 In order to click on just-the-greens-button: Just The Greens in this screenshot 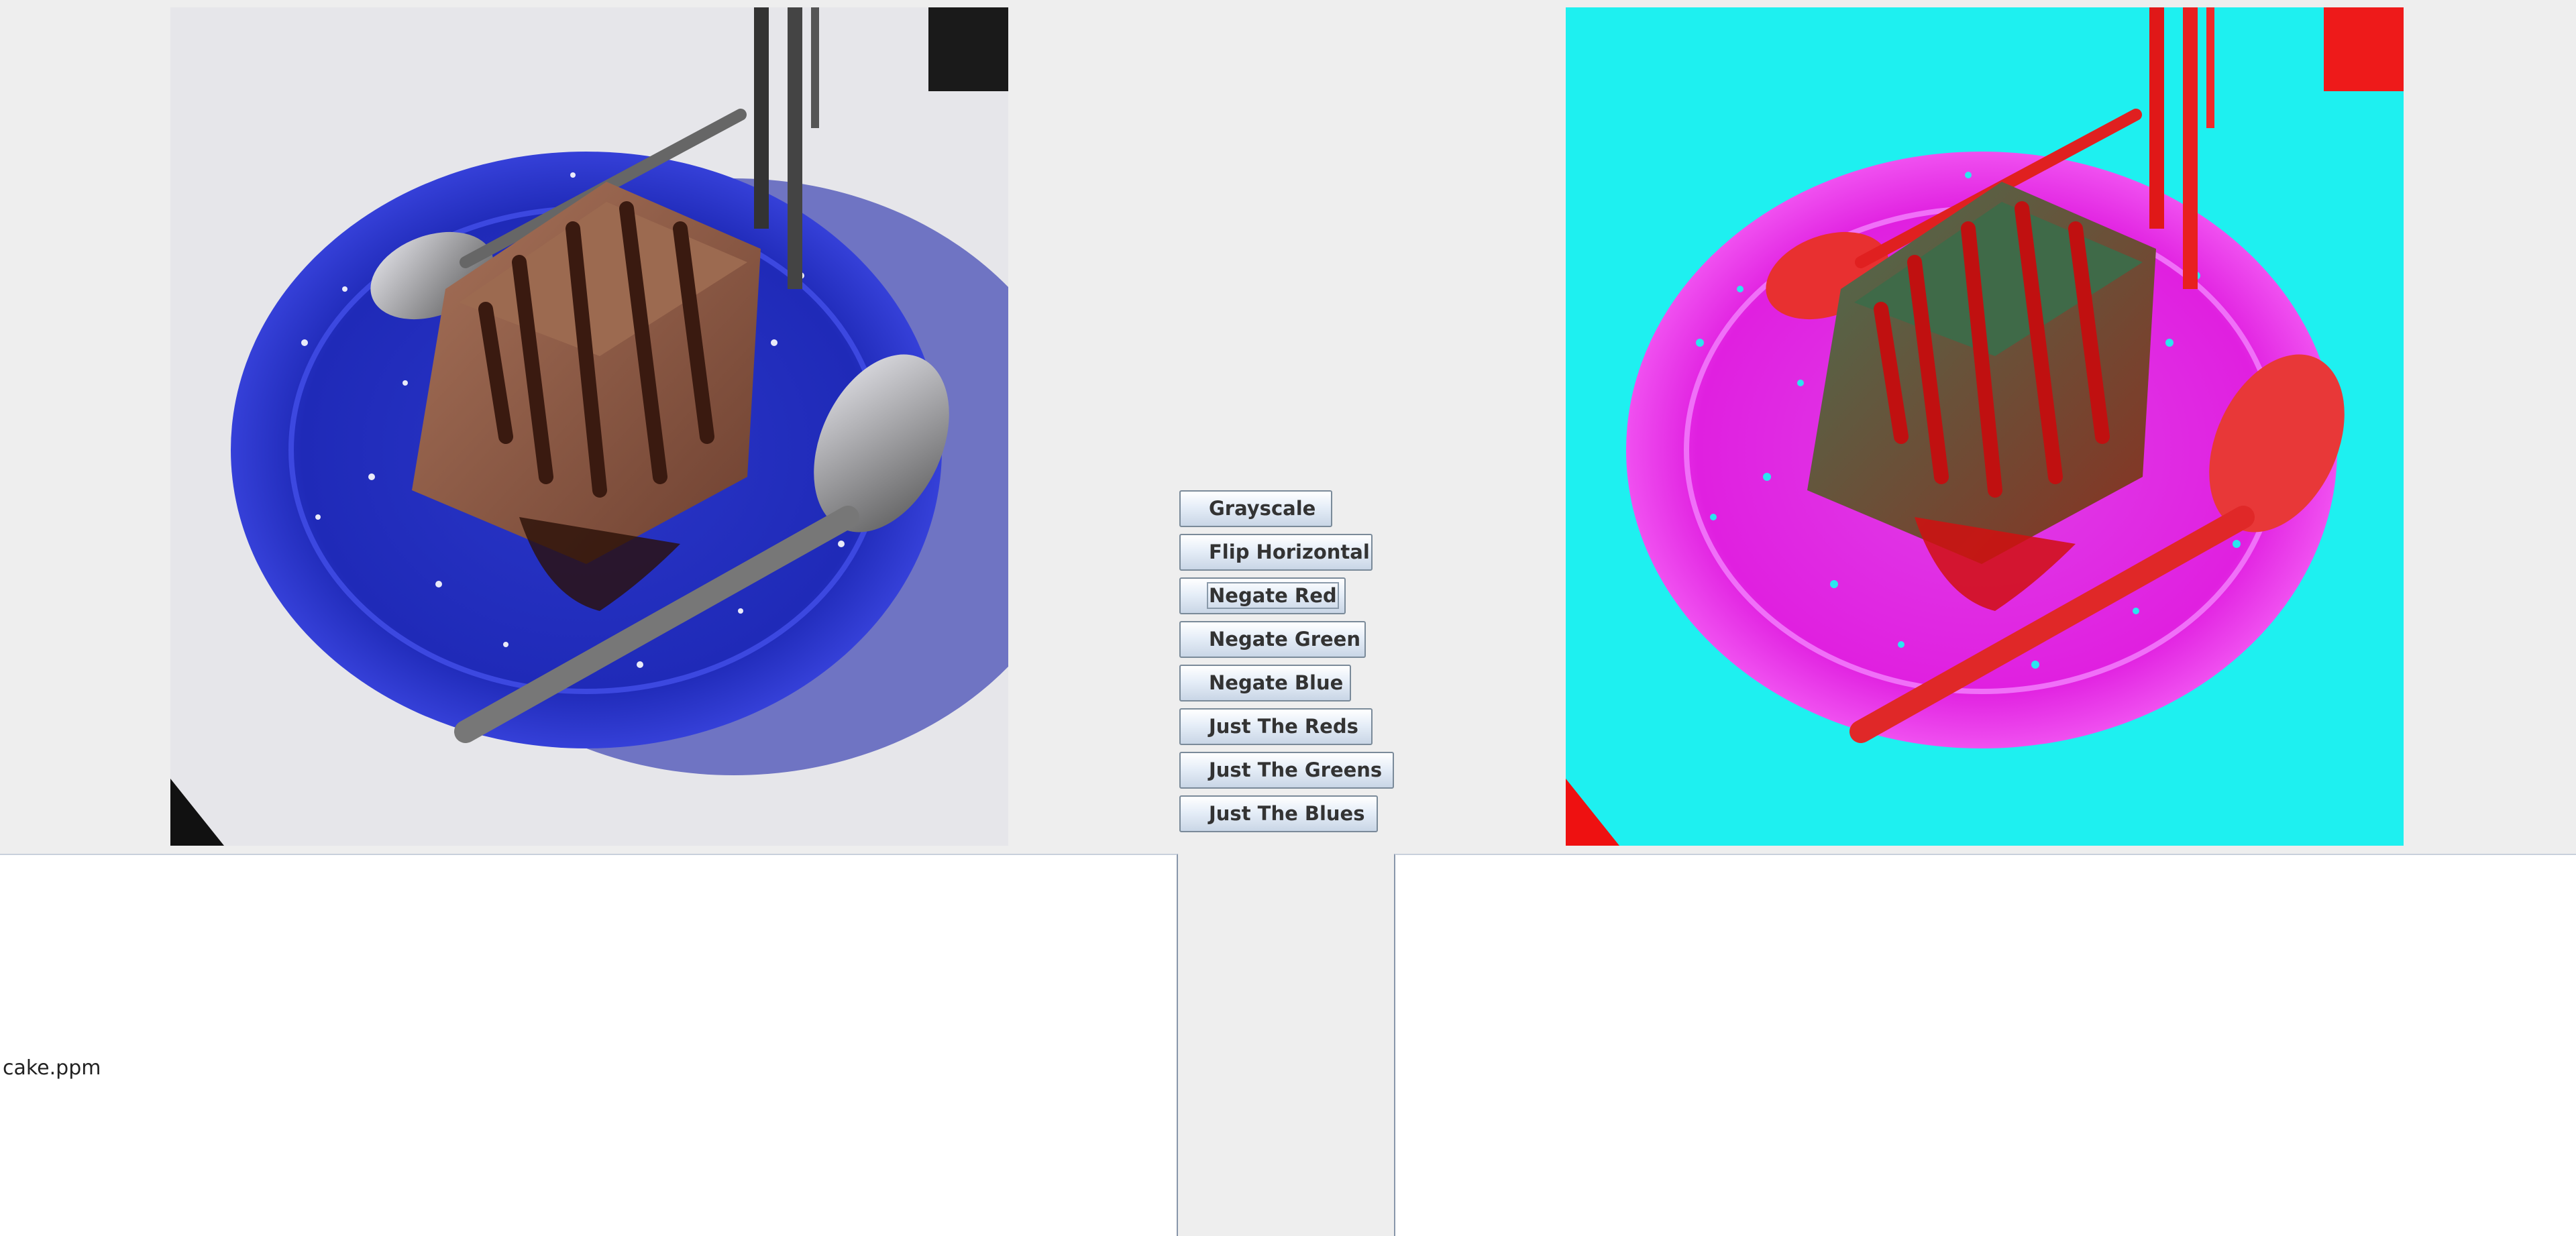, I will do `click(1286, 770)`.